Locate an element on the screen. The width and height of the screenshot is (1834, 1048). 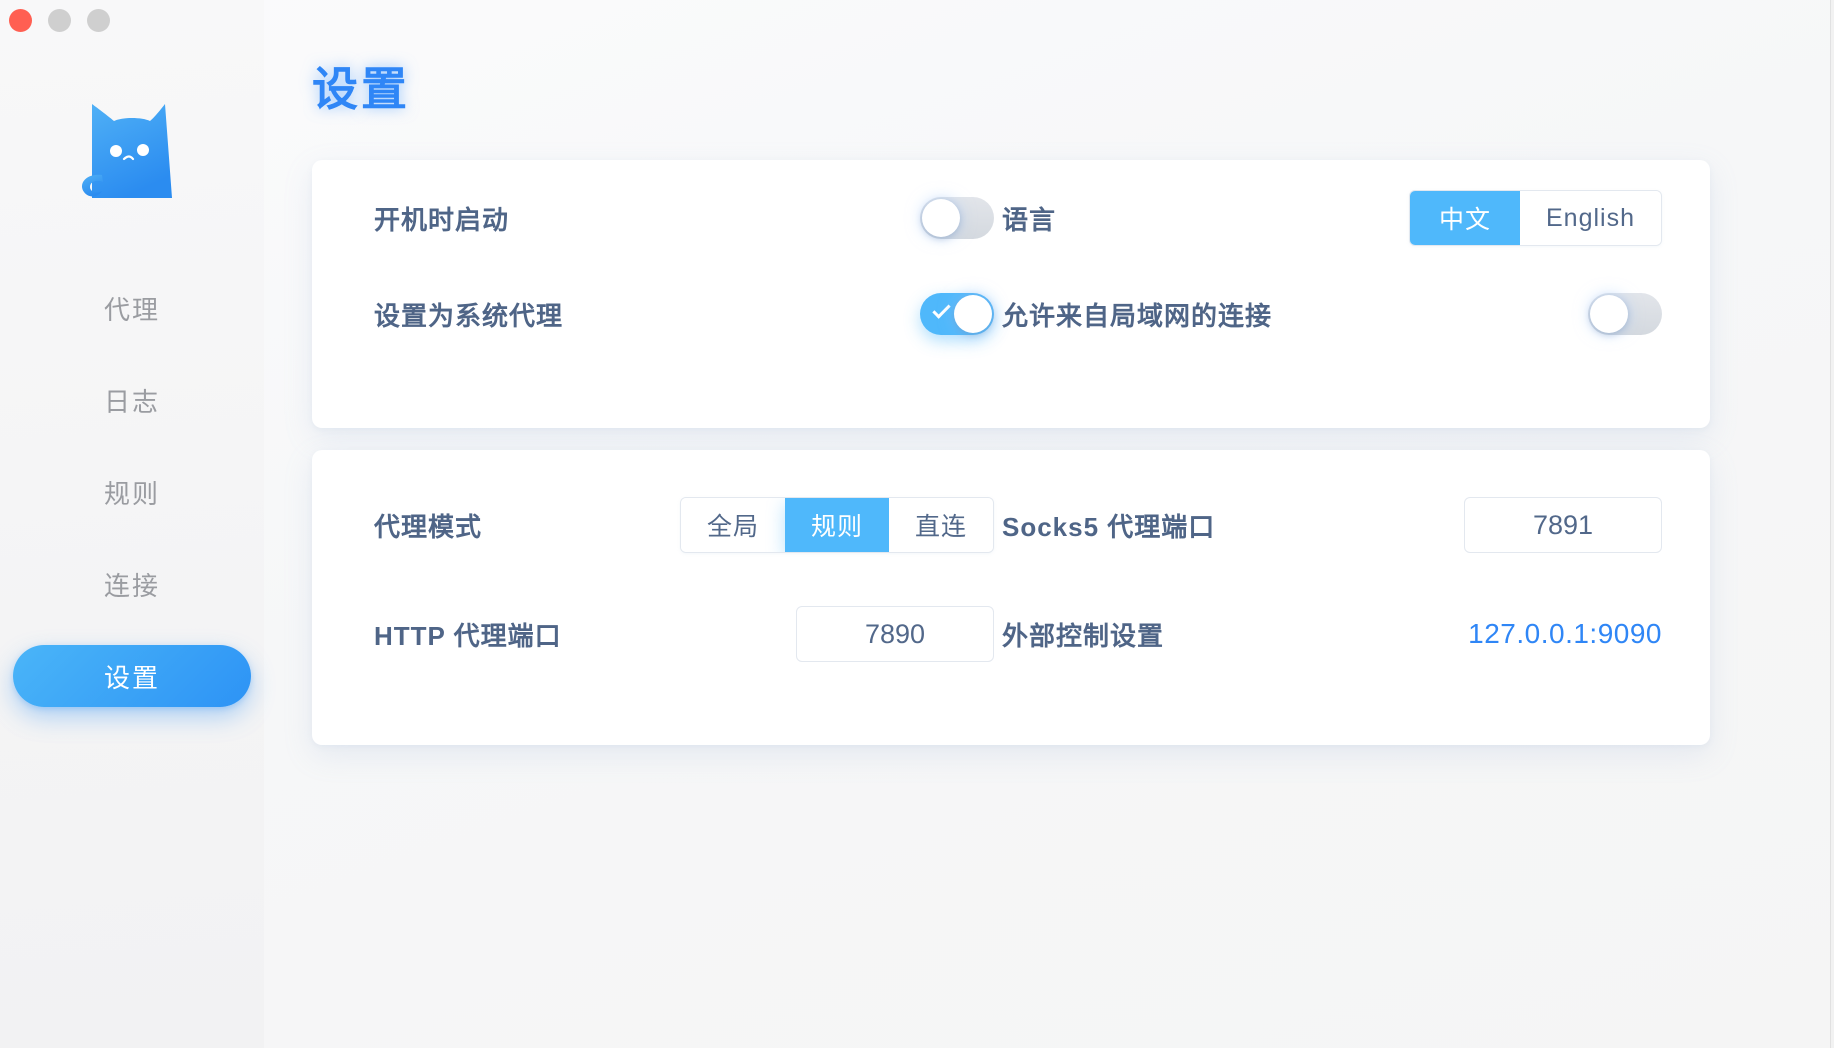
row-system-proxy: 设置为系统代理 is located at coordinates (684, 314).